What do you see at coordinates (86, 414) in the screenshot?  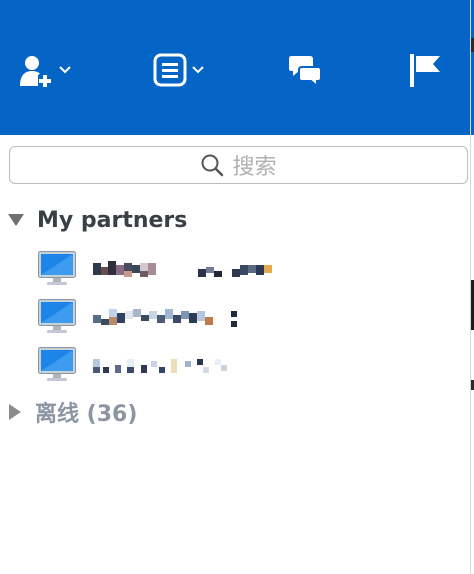 I see `group-label: 离线 (36)` at bounding box center [86, 414].